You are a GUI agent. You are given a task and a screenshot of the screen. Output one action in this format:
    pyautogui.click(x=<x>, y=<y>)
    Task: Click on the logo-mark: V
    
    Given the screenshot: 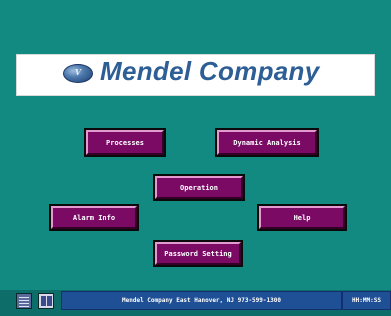 What is the action you would take?
    pyautogui.click(x=78, y=72)
    